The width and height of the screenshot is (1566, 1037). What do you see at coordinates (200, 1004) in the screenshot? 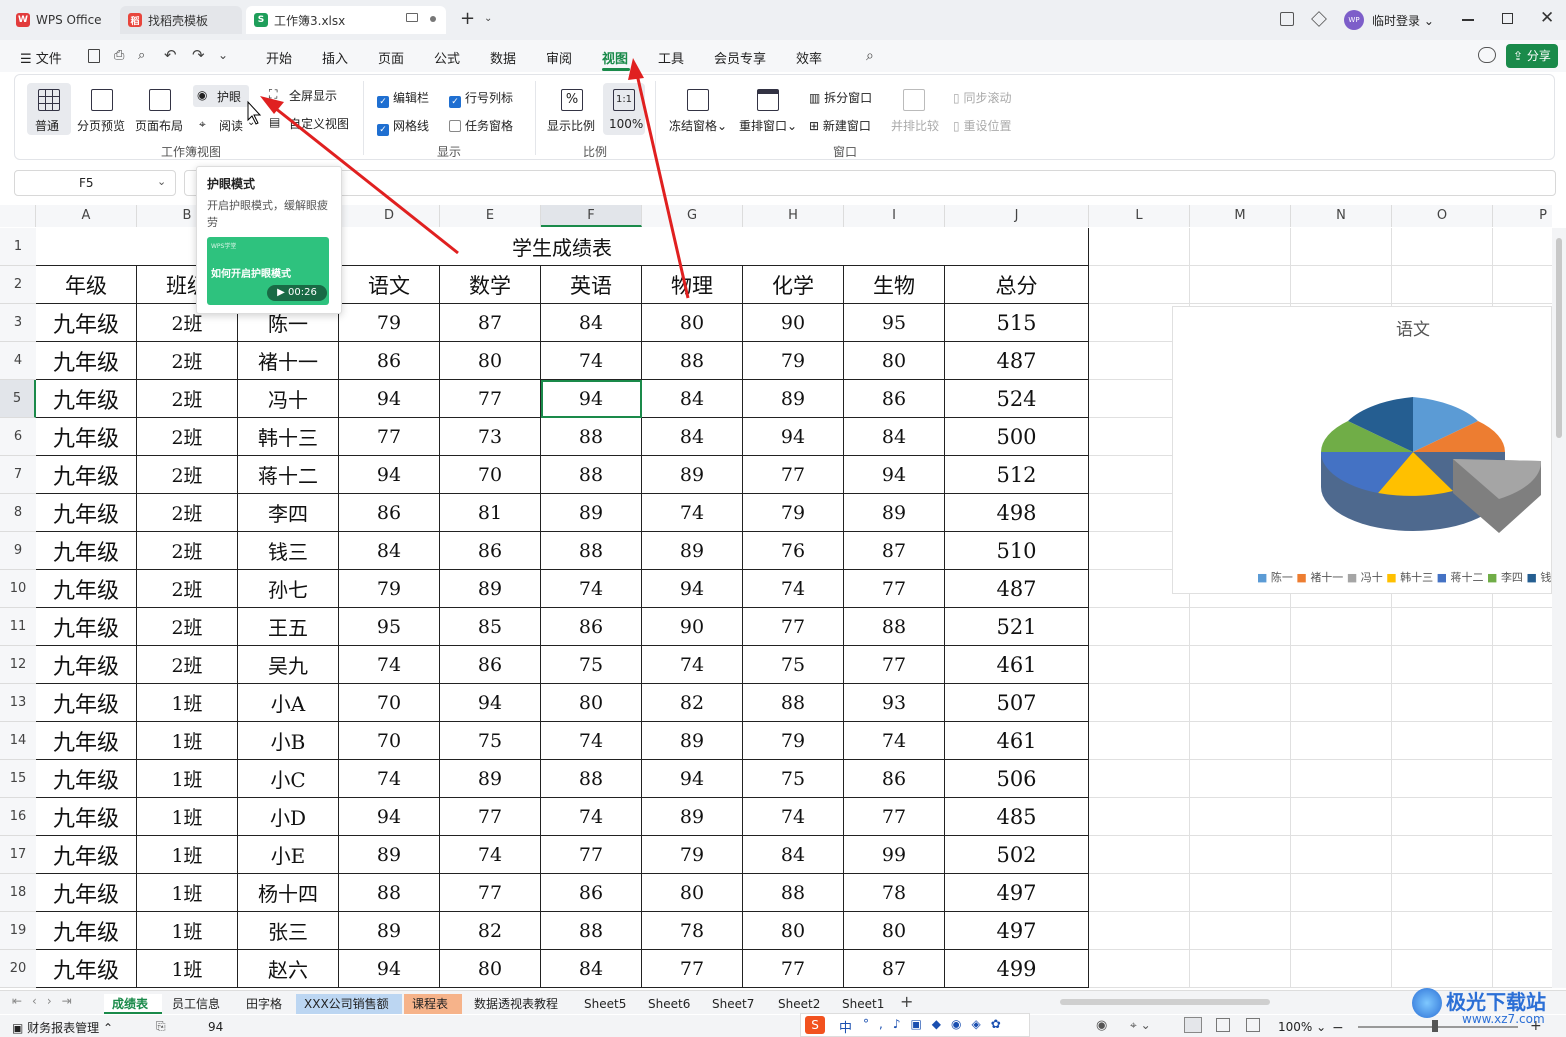
I see `sheet-tab: 员工信息` at bounding box center [200, 1004].